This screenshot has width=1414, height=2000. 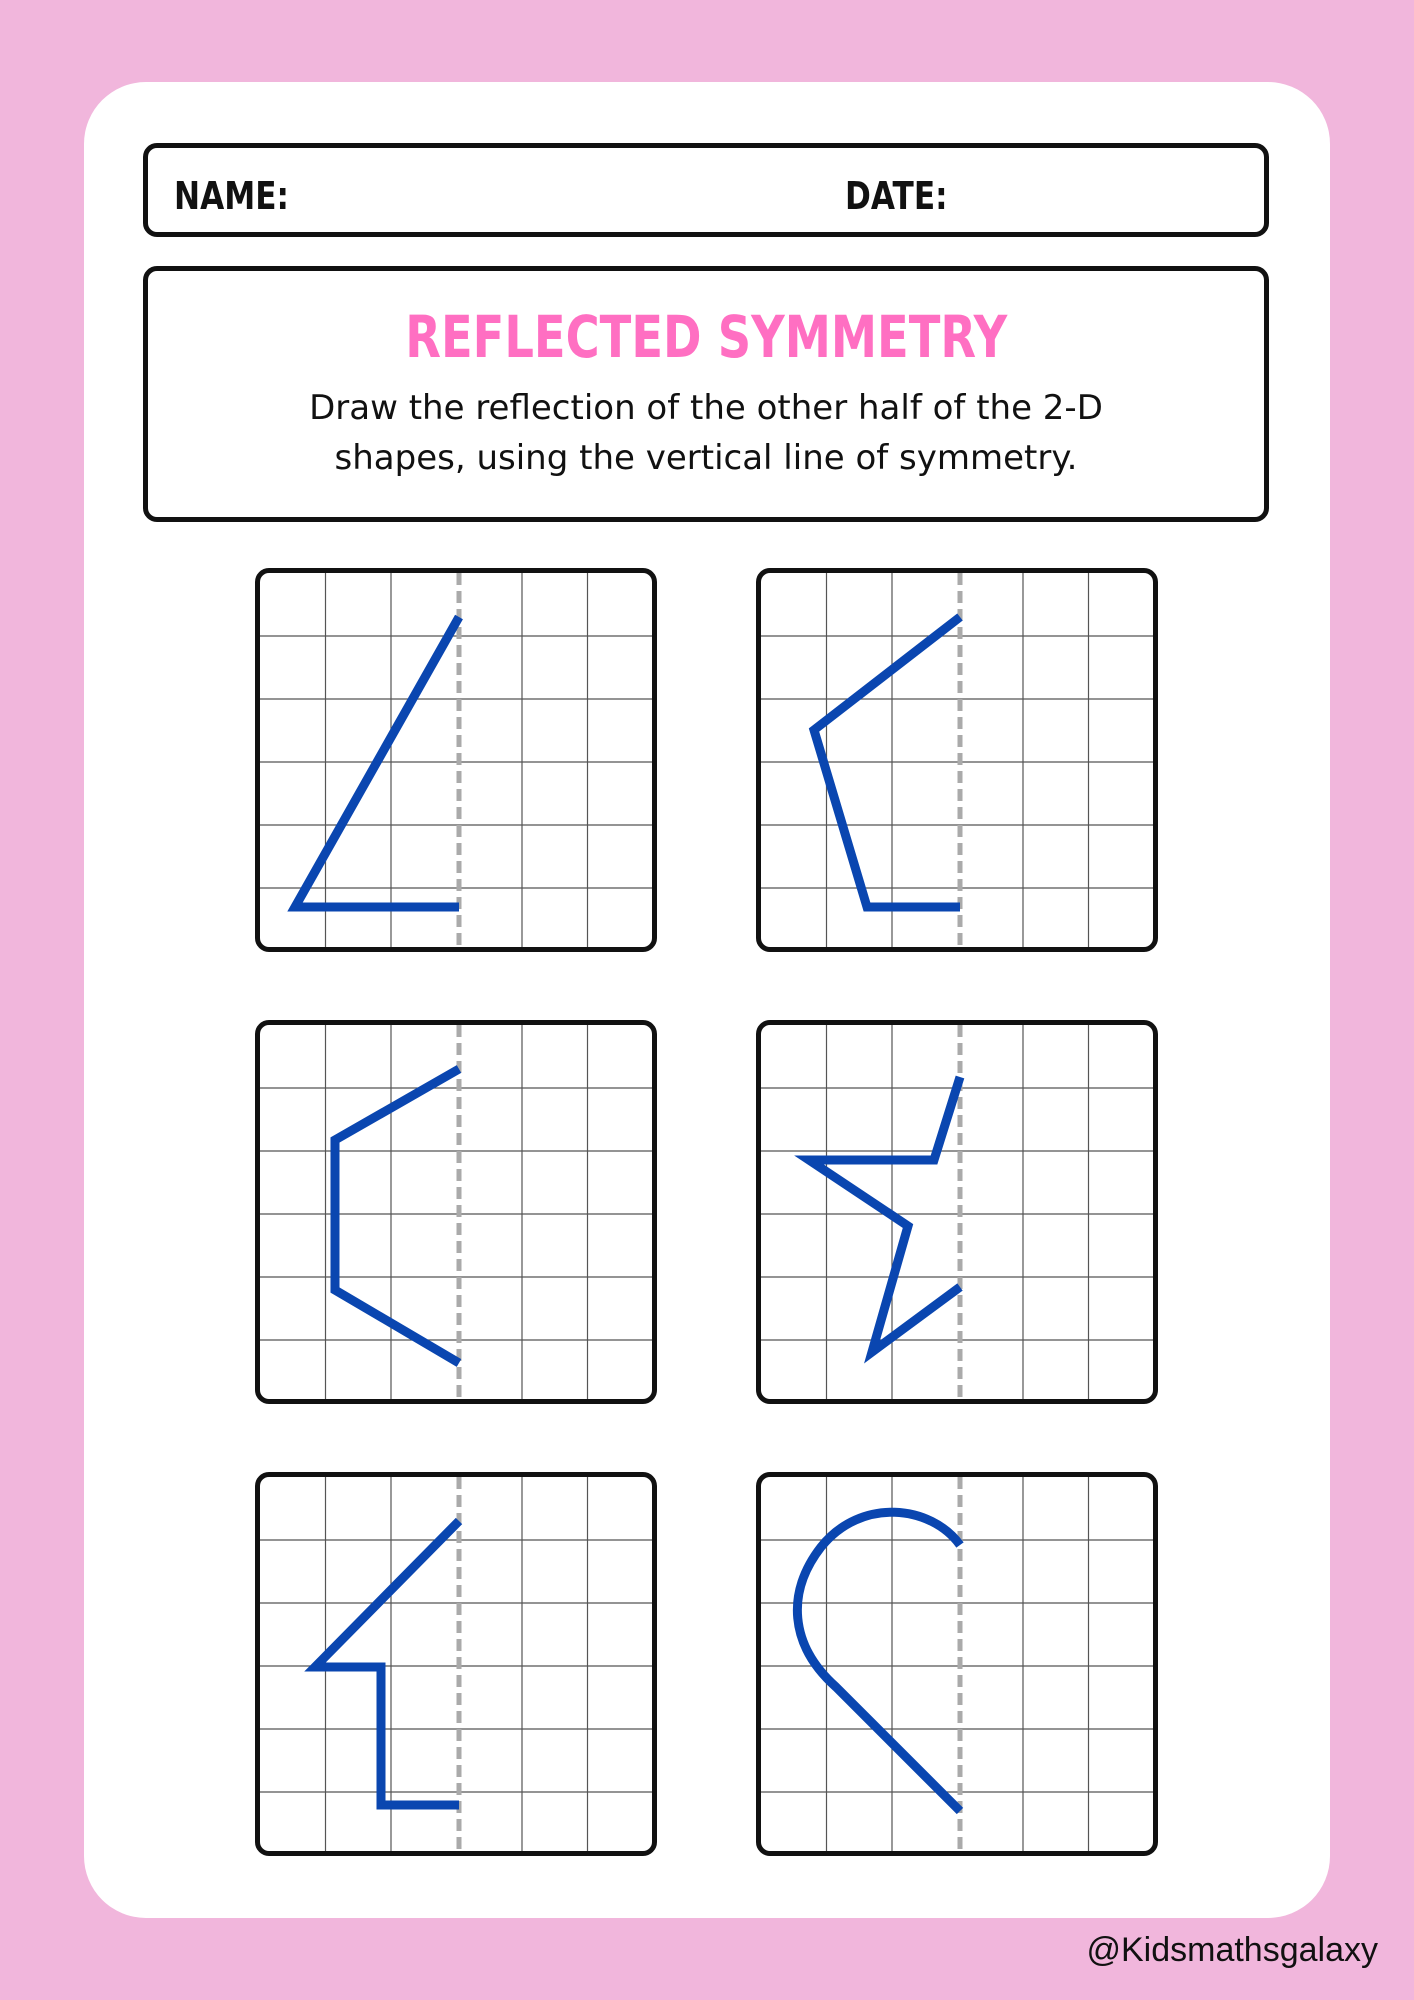 I want to click on grid-hexagon-half, so click(x=456, y=1212).